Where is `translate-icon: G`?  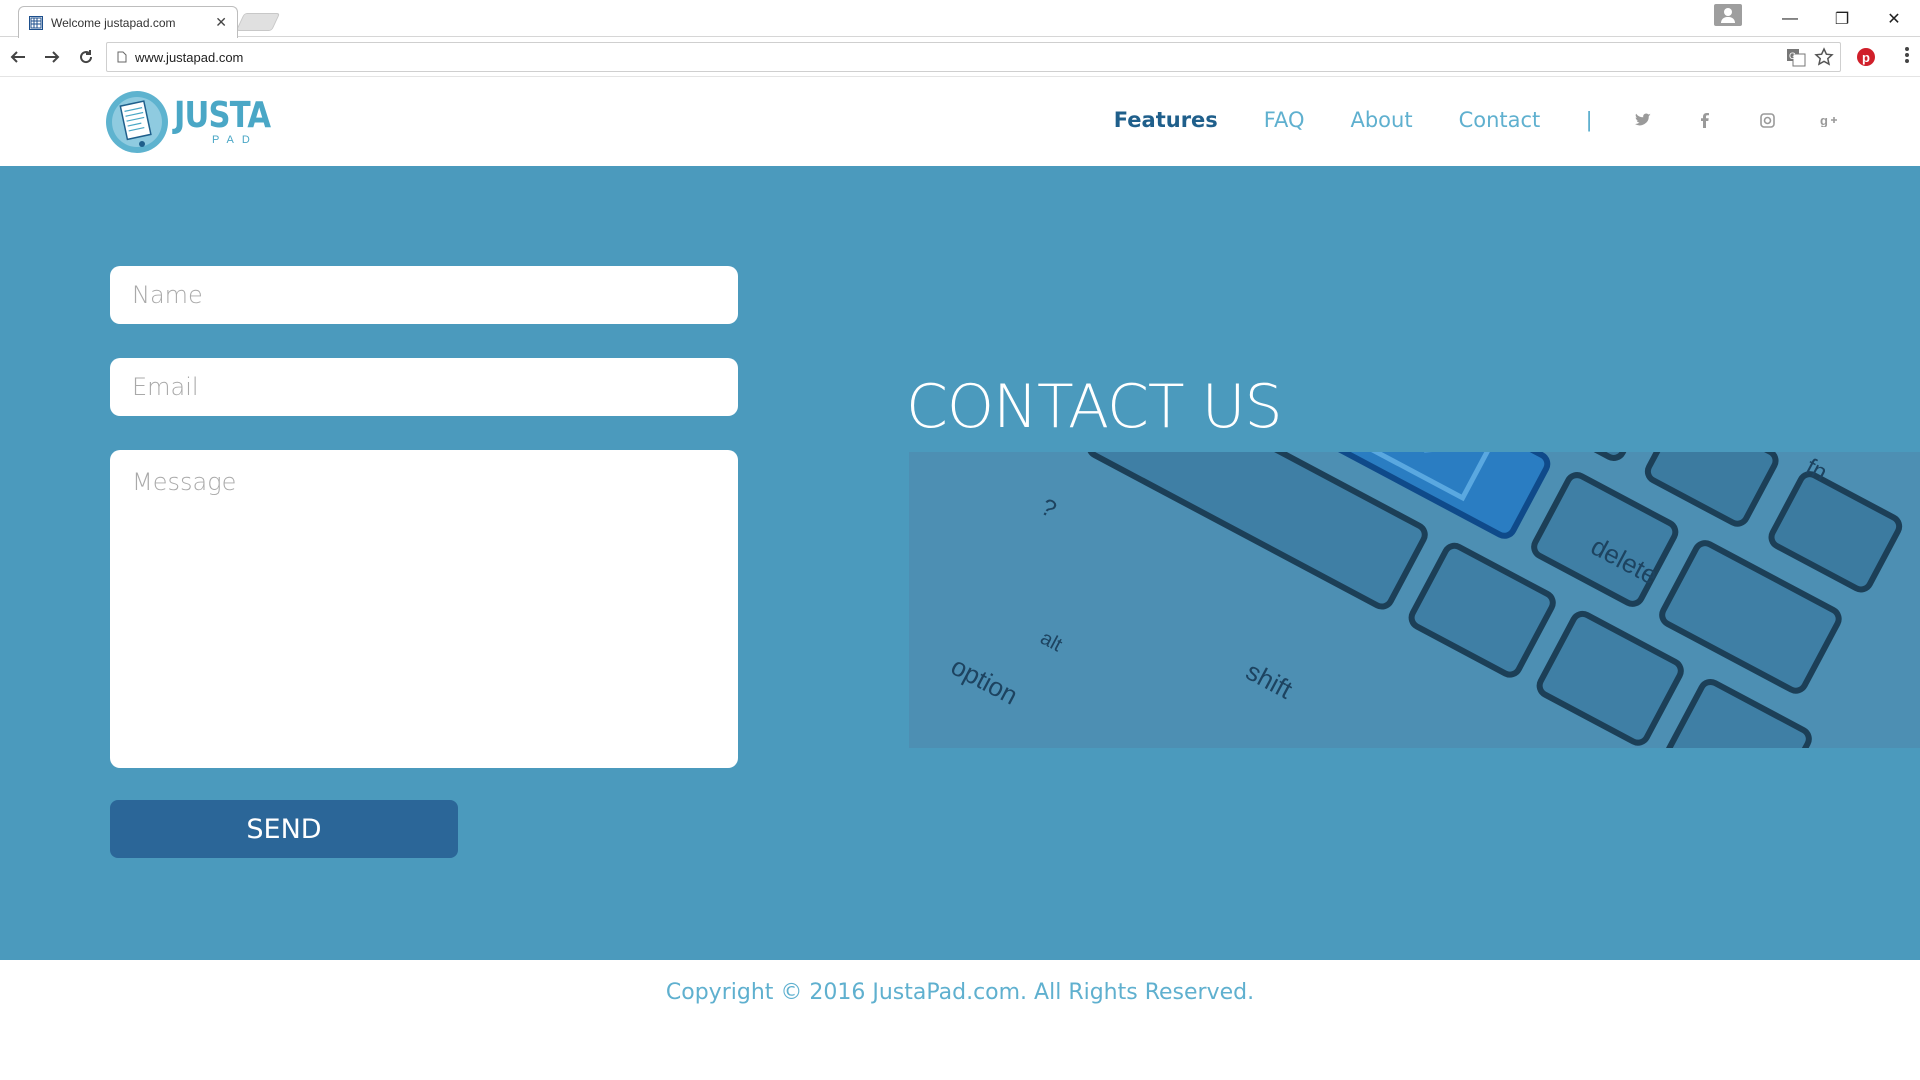
translate-icon: G is located at coordinates (1796, 57).